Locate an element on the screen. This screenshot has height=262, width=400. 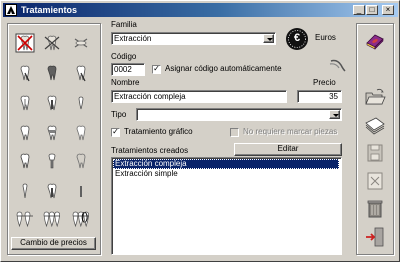
pages-icon is located at coordinates (375, 125).